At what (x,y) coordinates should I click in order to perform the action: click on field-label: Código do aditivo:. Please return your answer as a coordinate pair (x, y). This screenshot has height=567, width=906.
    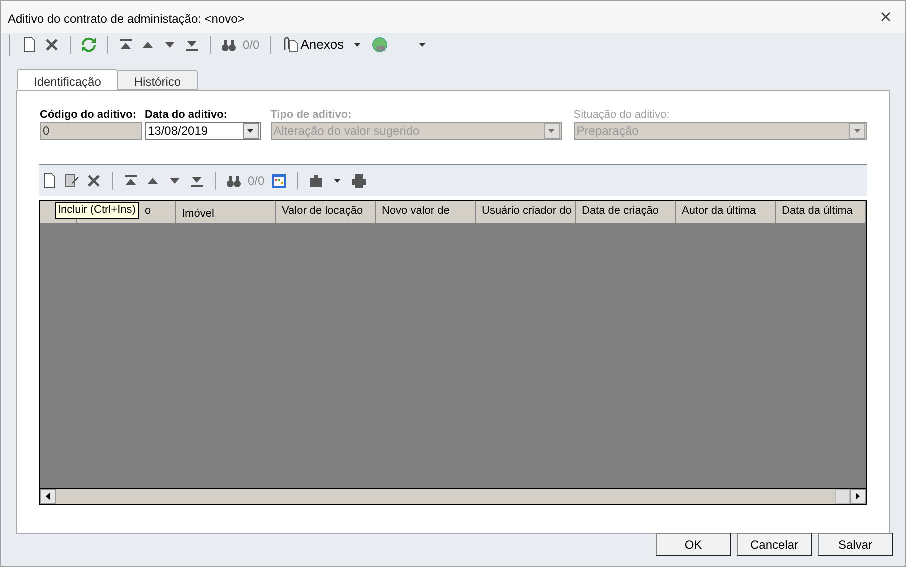
    Looking at the image, I should click on (89, 115).